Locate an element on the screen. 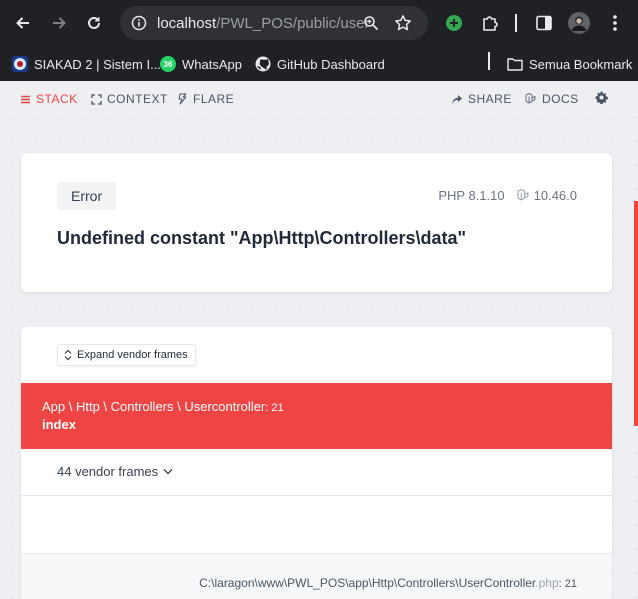  forward-button is located at coordinates (59, 23).